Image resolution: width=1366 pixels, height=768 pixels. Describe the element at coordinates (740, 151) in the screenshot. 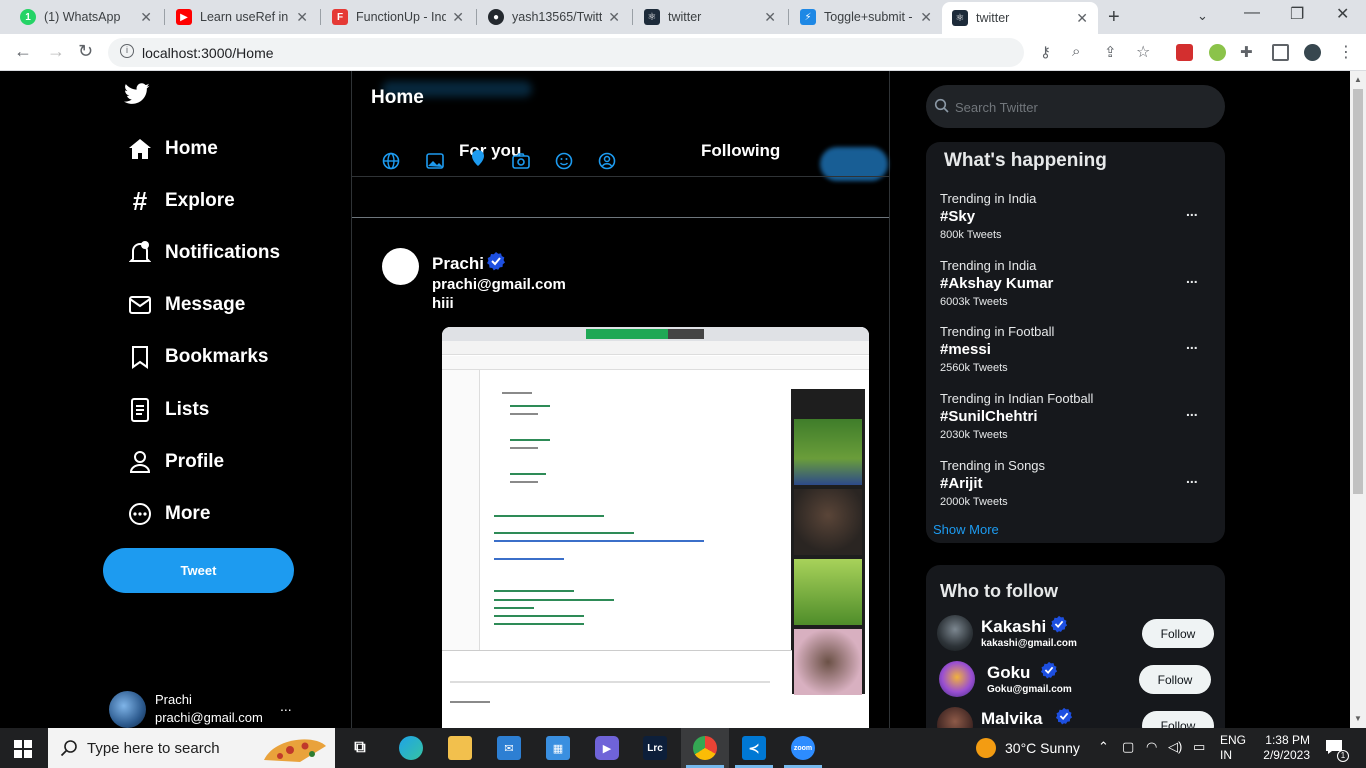

I see `tab-following: Following` at that location.